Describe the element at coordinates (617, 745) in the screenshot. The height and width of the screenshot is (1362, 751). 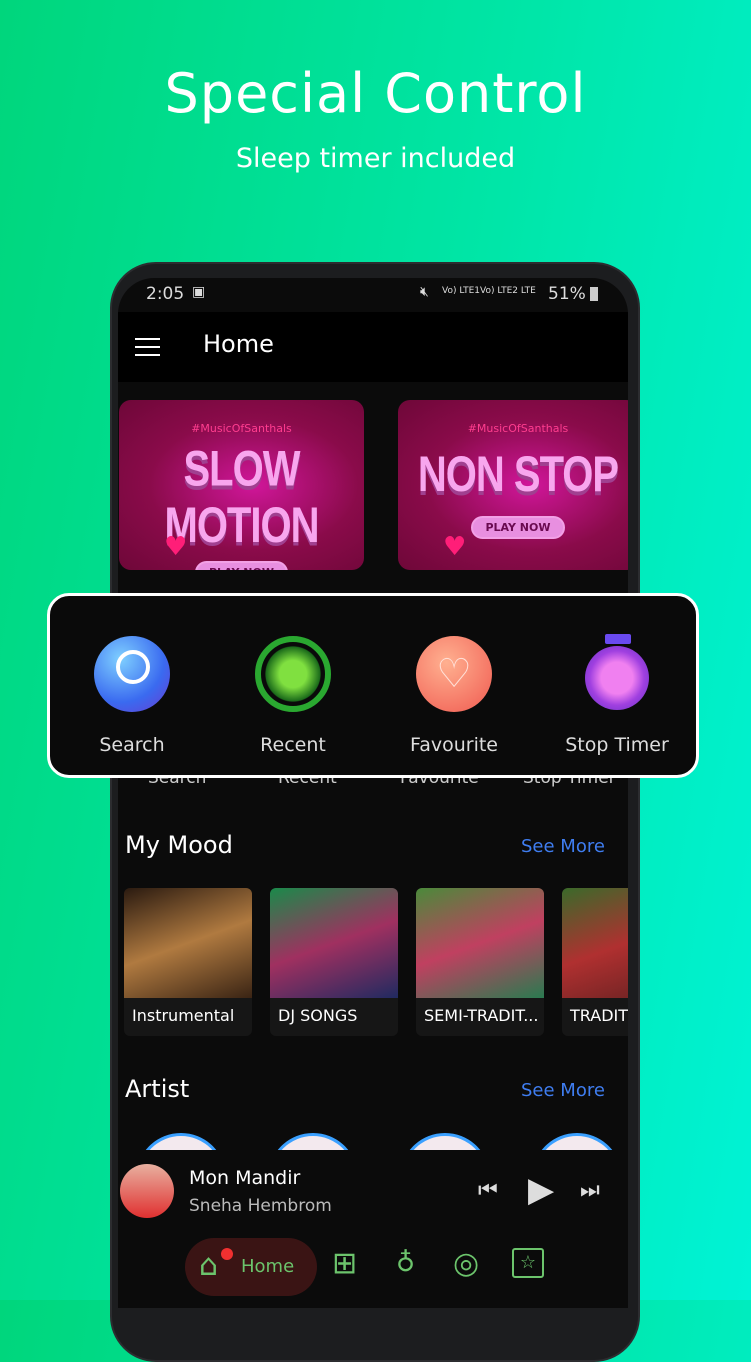
I see `quick-action-label: Stop Timer` at that location.